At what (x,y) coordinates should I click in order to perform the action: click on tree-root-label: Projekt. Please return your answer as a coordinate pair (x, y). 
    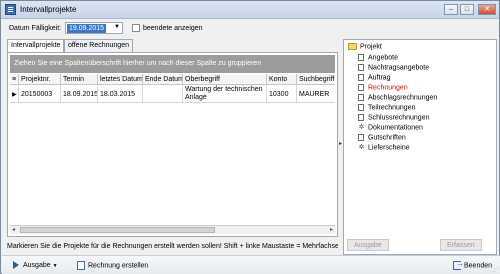
    Looking at the image, I should click on (371, 47).